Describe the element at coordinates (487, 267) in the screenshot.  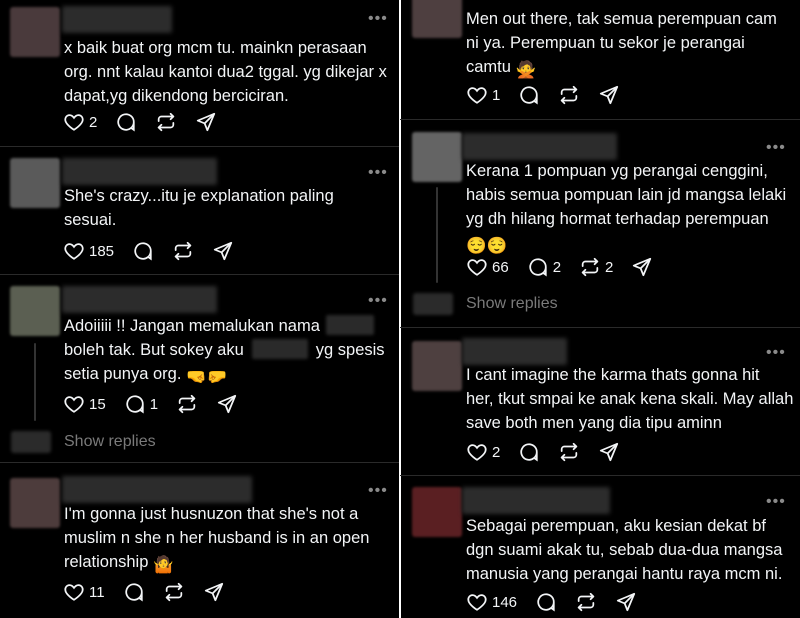
I see `like-button: 66` at that location.